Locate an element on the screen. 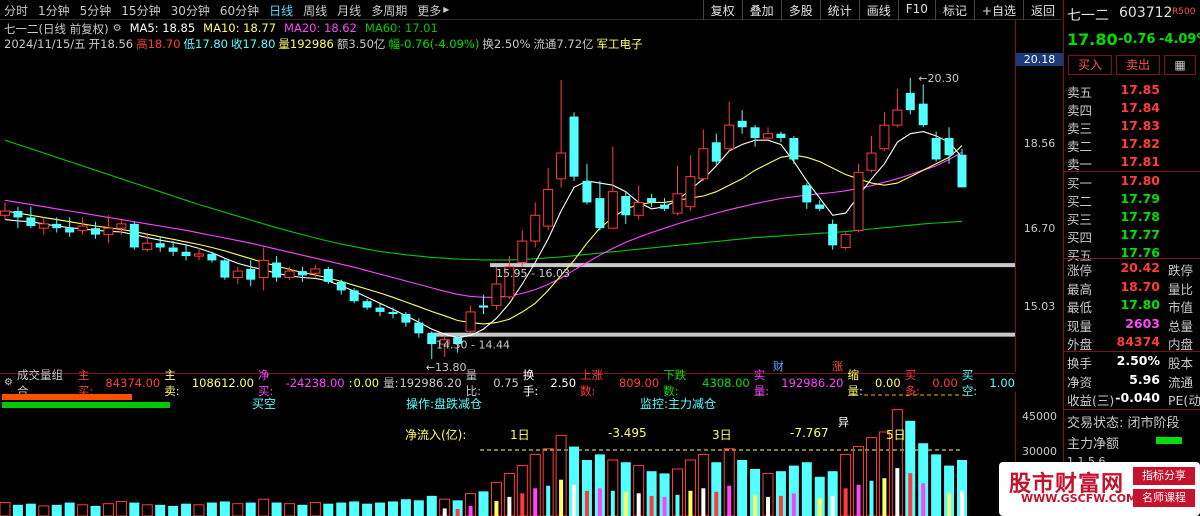 Image resolution: width=1200 pixels, height=516 pixels. panel-change: -0.76 is located at coordinates (1137, 39).